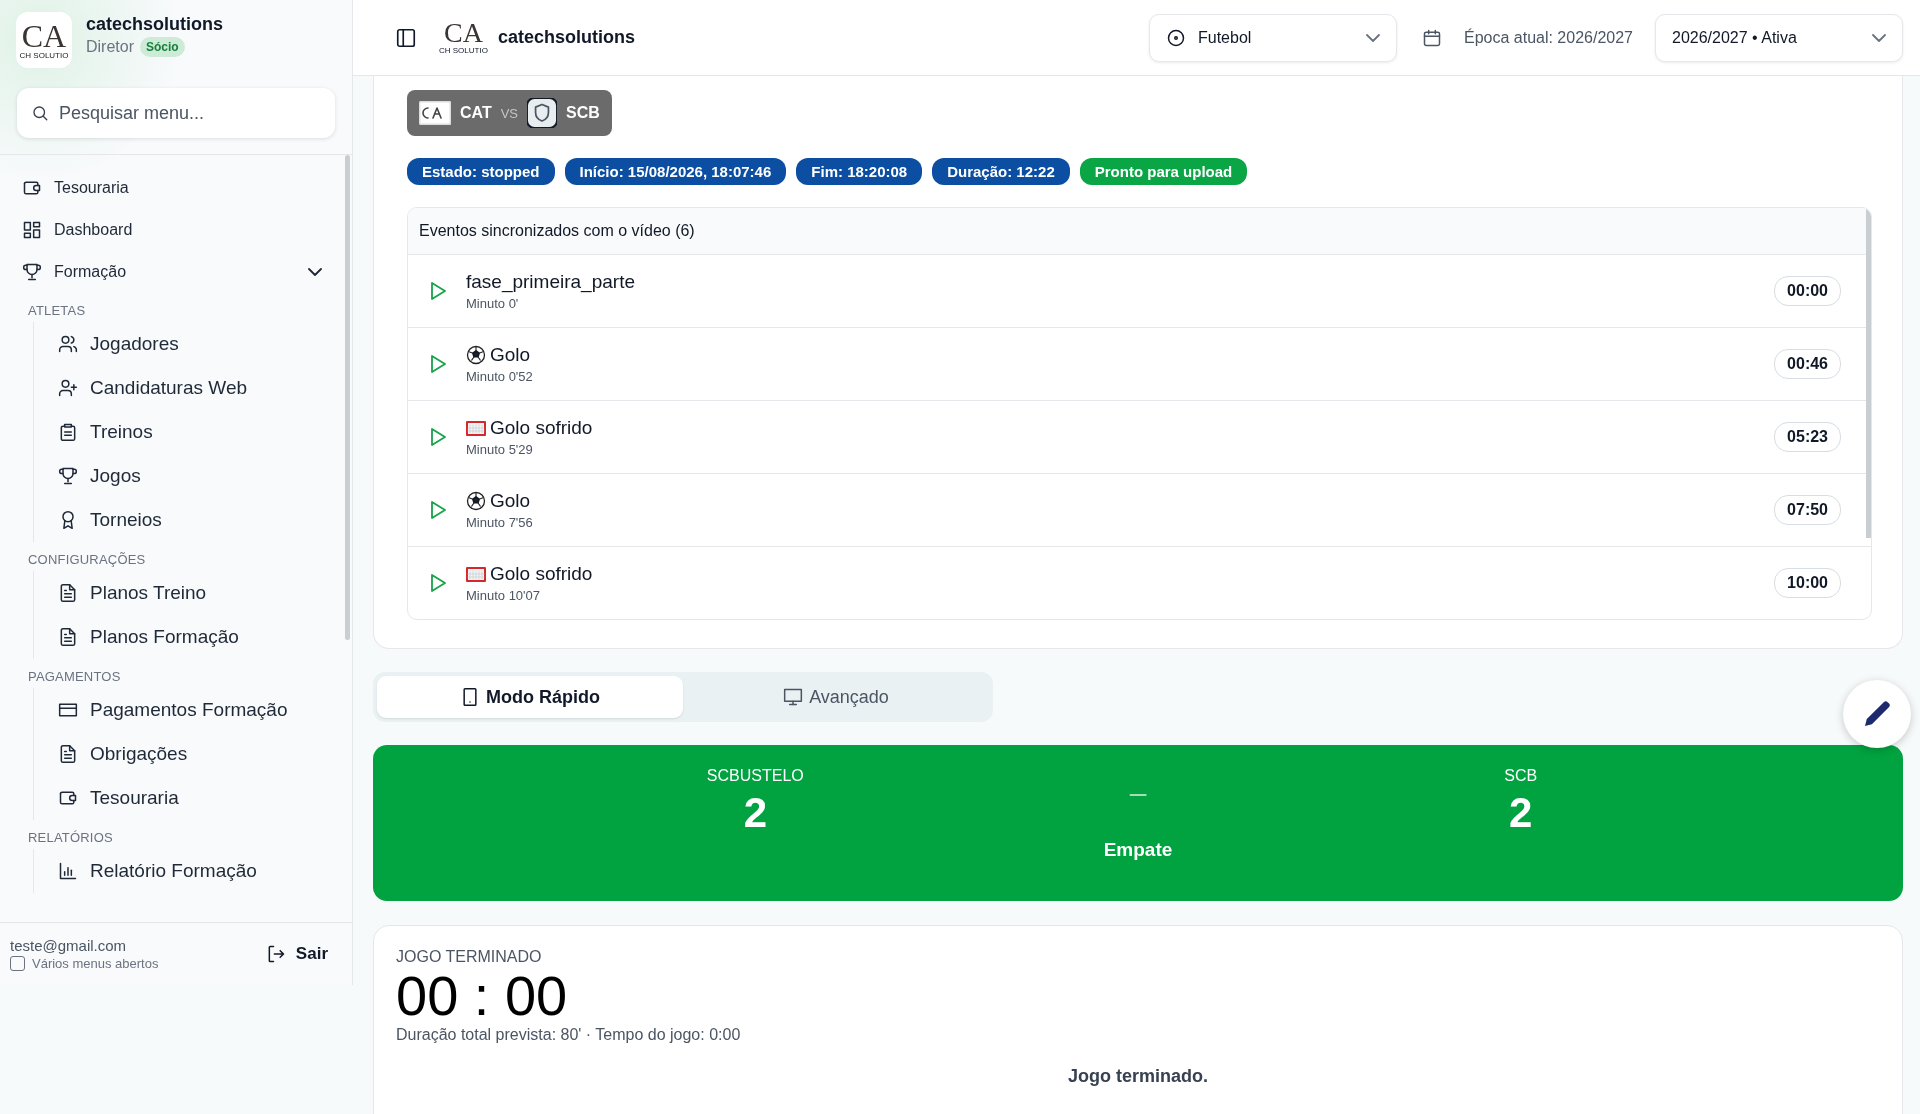  What do you see at coordinates (205, 754) in the screenshot?
I see `menu-item: Obrigações` at bounding box center [205, 754].